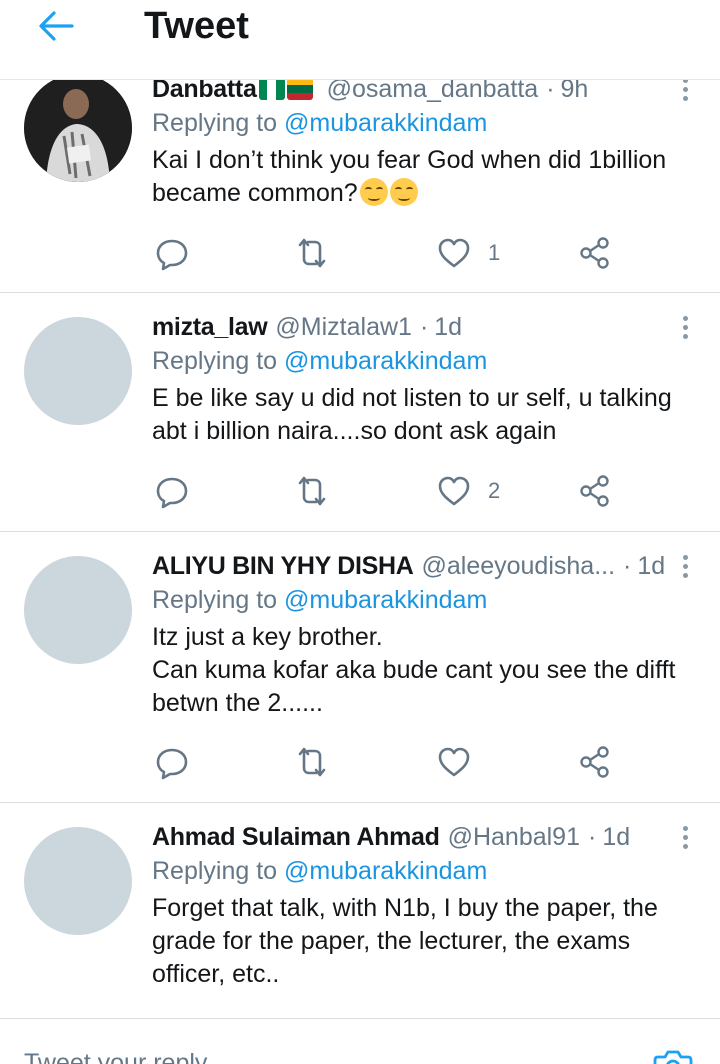 This screenshot has width=720, height=1064. What do you see at coordinates (387, 491) in the screenshot?
I see `tweet-actions: 2` at bounding box center [387, 491].